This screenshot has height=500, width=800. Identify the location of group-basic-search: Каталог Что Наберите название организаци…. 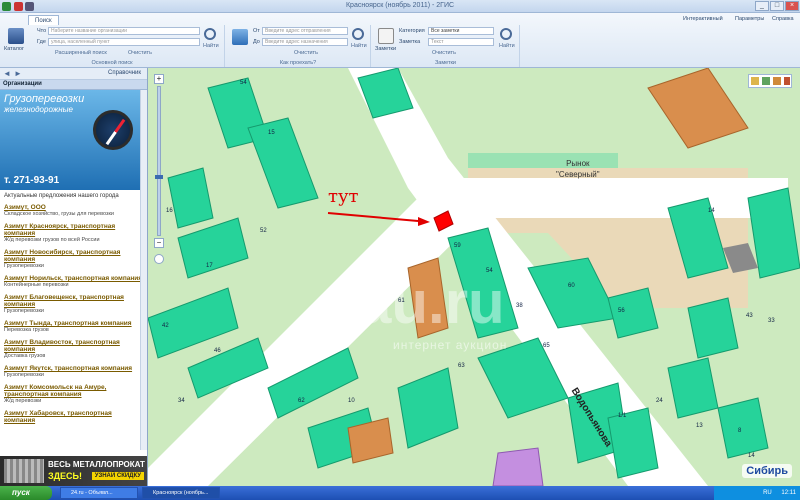
(112, 46).